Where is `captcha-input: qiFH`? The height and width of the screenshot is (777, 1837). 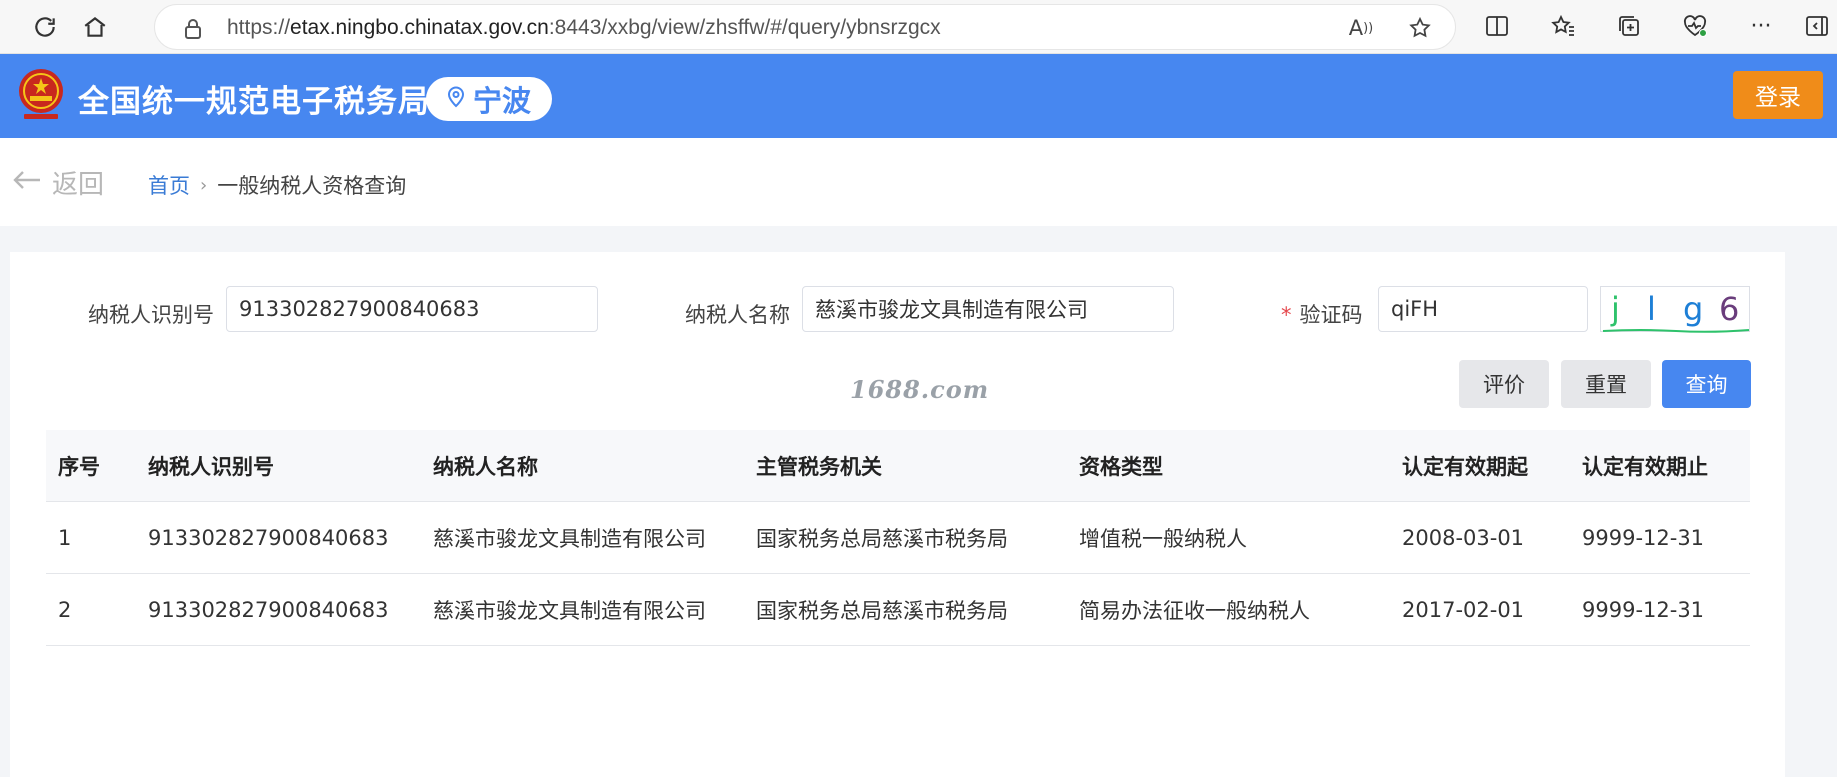
captcha-input: qiFH is located at coordinates (1483, 309).